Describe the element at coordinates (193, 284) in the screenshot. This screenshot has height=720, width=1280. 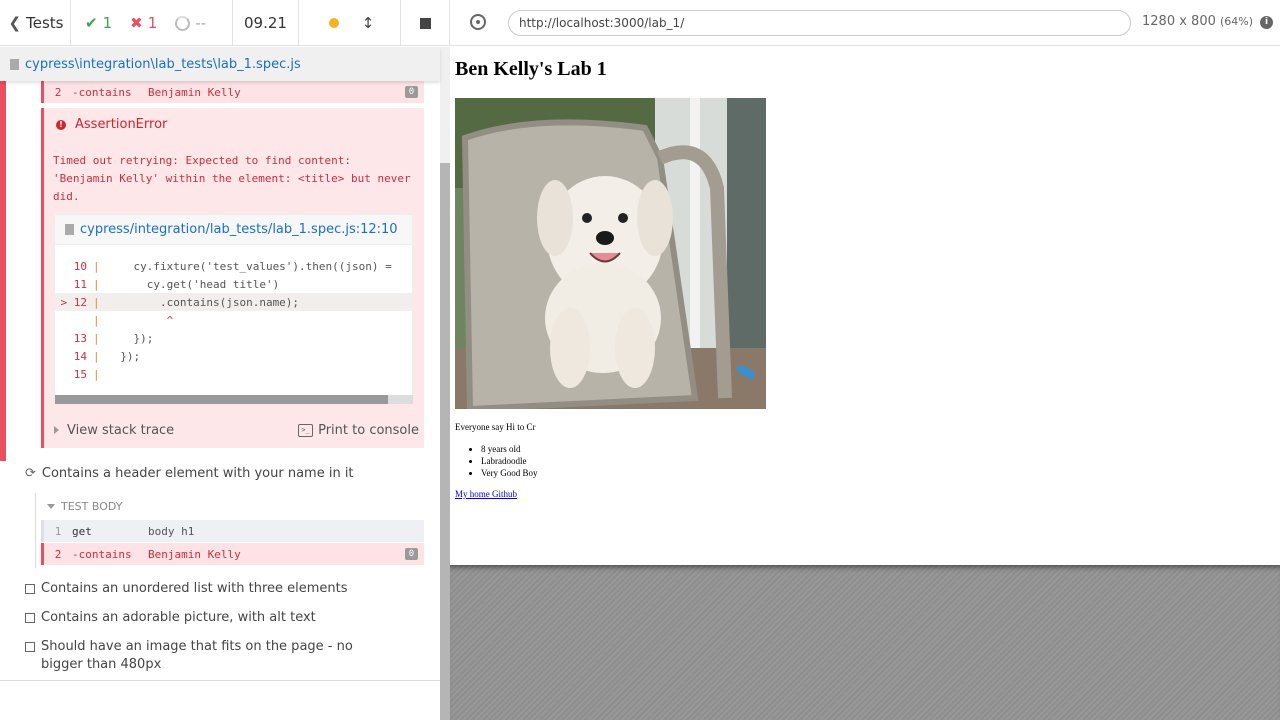
I see `code-text: cy.get('head title')` at that location.